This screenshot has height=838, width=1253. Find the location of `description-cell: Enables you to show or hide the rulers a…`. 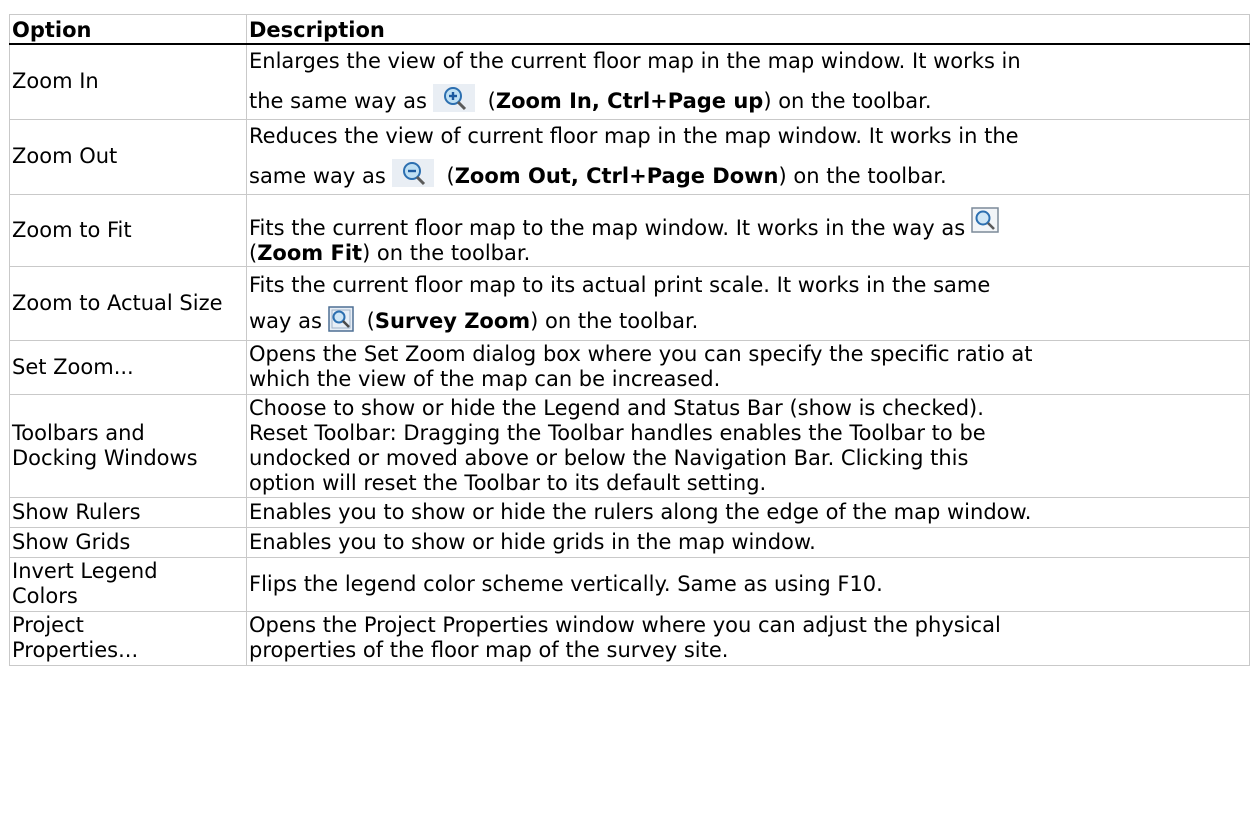

description-cell: Enables you to show or hide the rulers a… is located at coordinates (748, 512).